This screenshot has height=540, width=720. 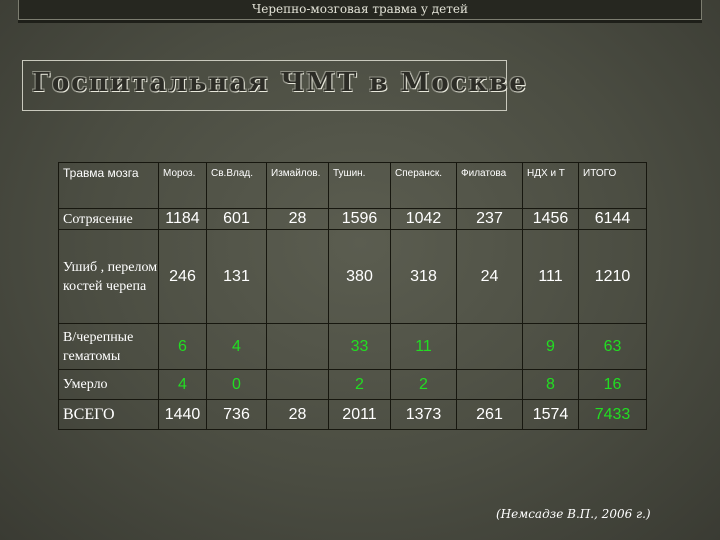 What do you see at coordinates (360, 10) in the screenshot?
I see `header-bar: Черепно-мозговая травма у детей` at bounding box center [360, 10].